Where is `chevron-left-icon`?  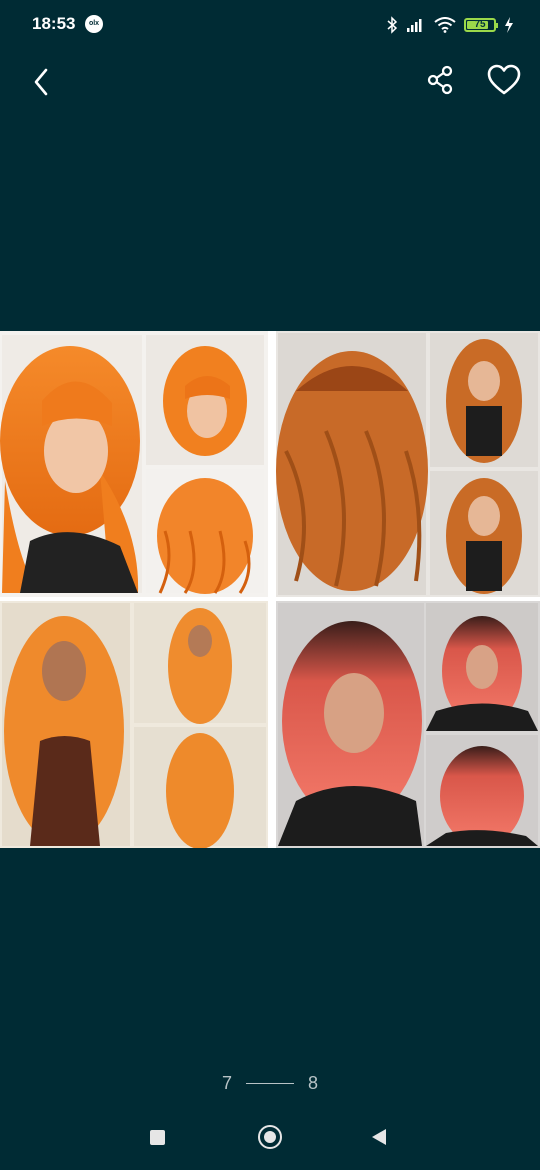
chevron-left-icon is located at coordinates (41, 82).